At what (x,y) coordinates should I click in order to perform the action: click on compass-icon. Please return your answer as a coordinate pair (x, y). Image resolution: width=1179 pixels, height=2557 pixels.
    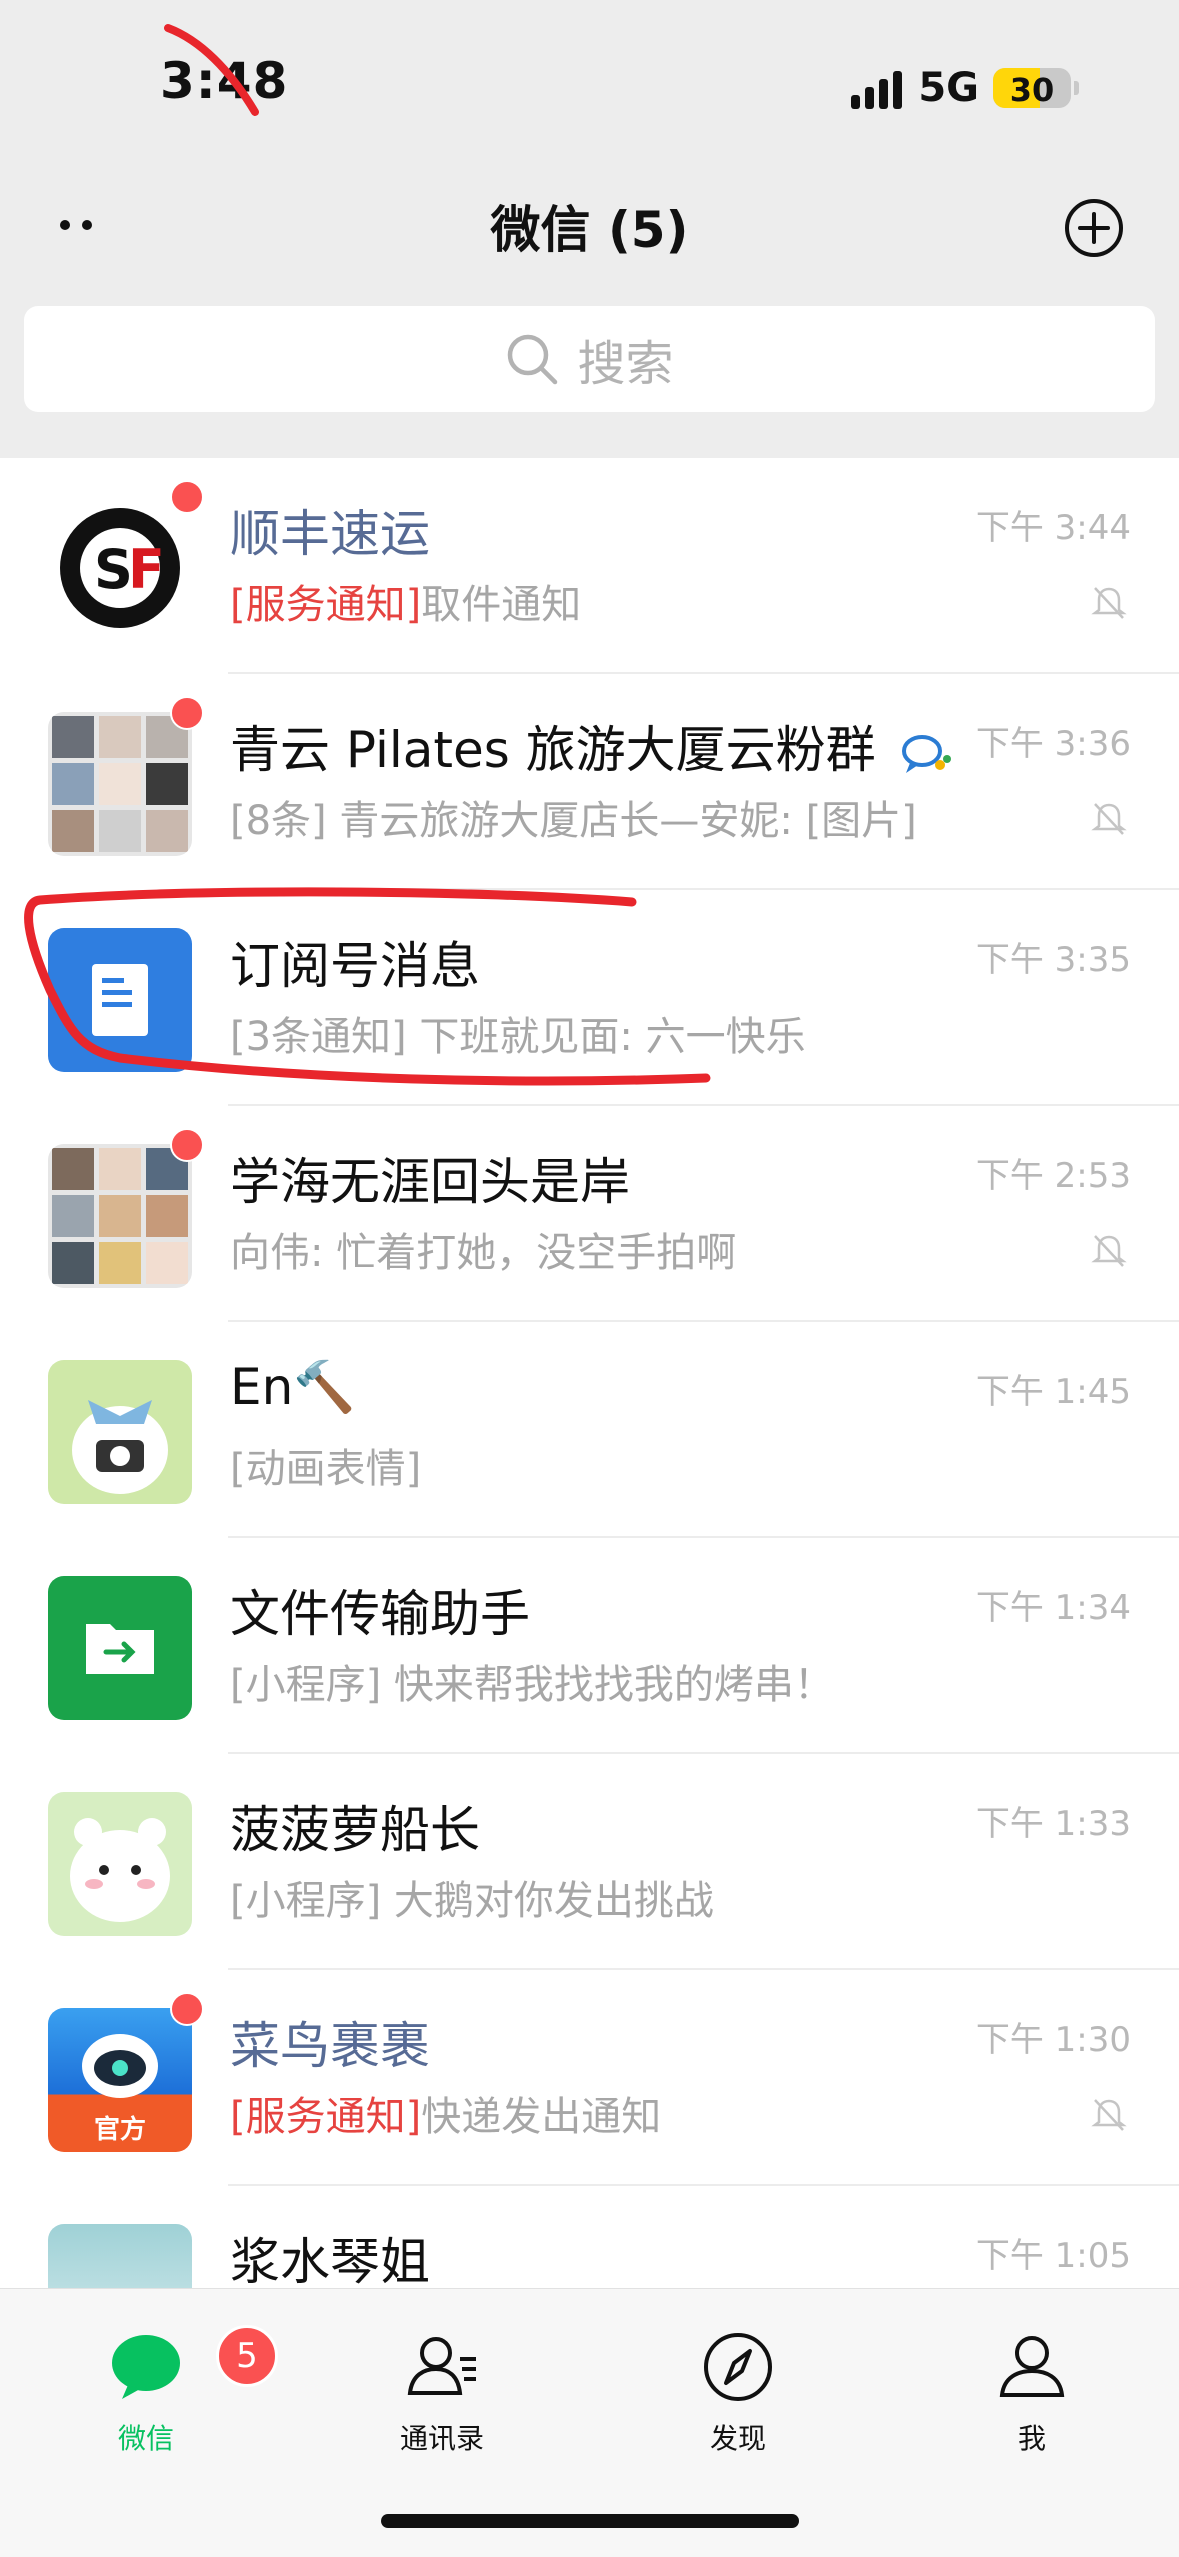
    Looking at the image, I should click on (738, 2367).